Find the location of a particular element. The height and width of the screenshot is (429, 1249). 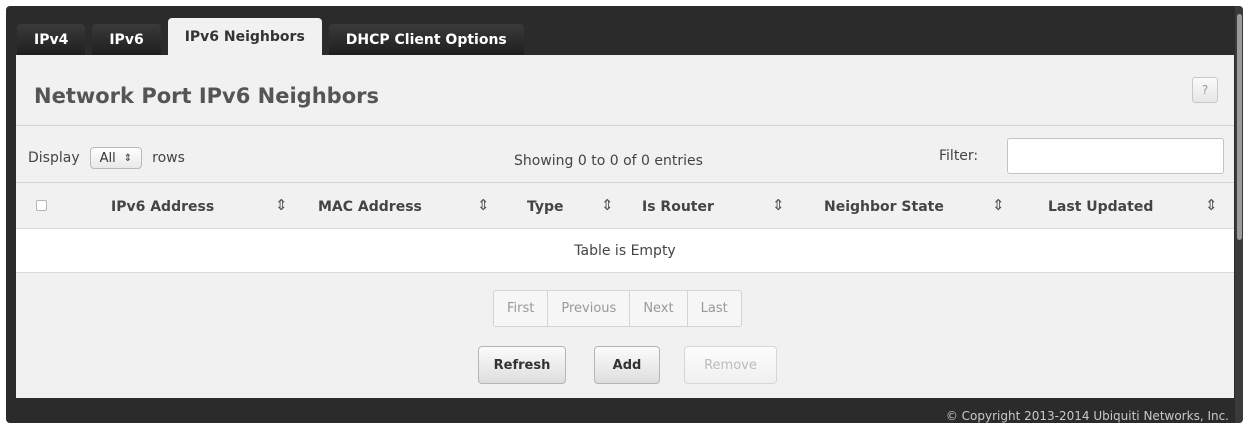

previous-page-button: Previous is located at coordinates (589, 308).